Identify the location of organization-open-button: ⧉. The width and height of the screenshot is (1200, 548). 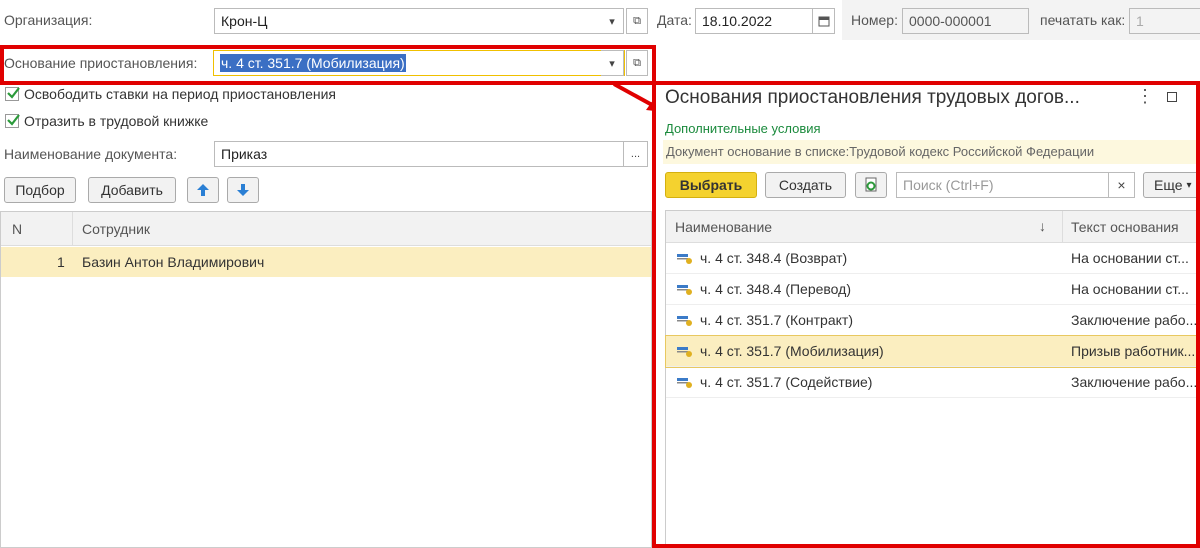
(637, 21).